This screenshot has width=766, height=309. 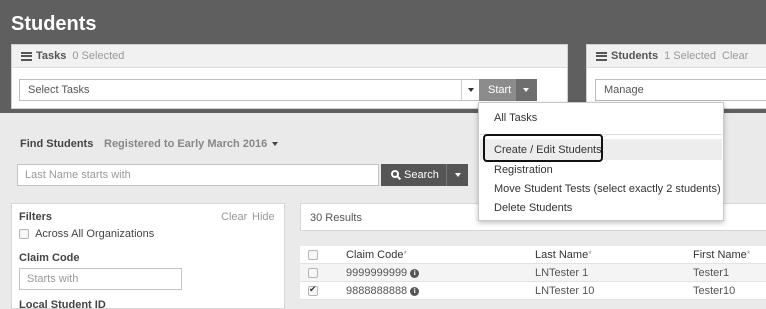 I want to click on students-panel-header: Students 1 Selected Clear, so click(x=676, y=56).